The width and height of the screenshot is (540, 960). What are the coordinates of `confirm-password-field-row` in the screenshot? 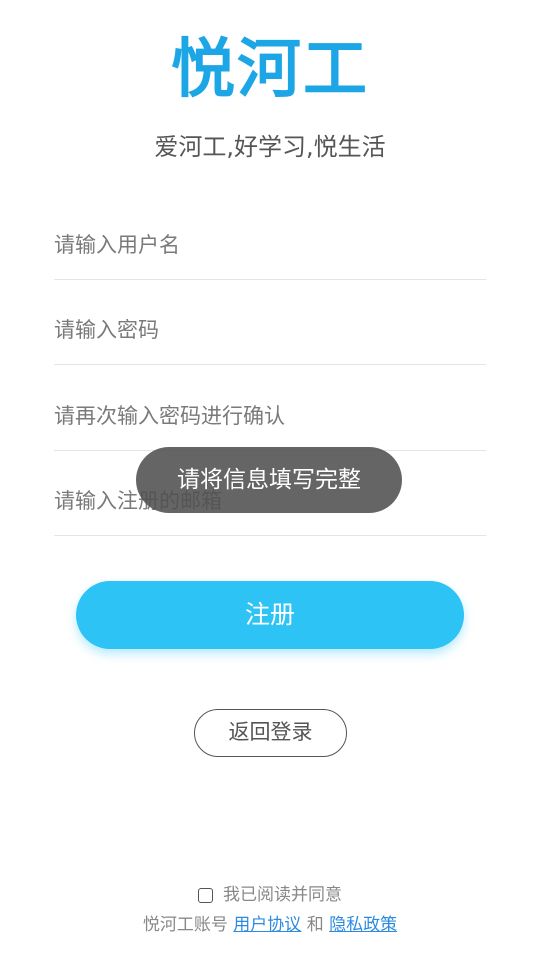 It's located at (270, 408).